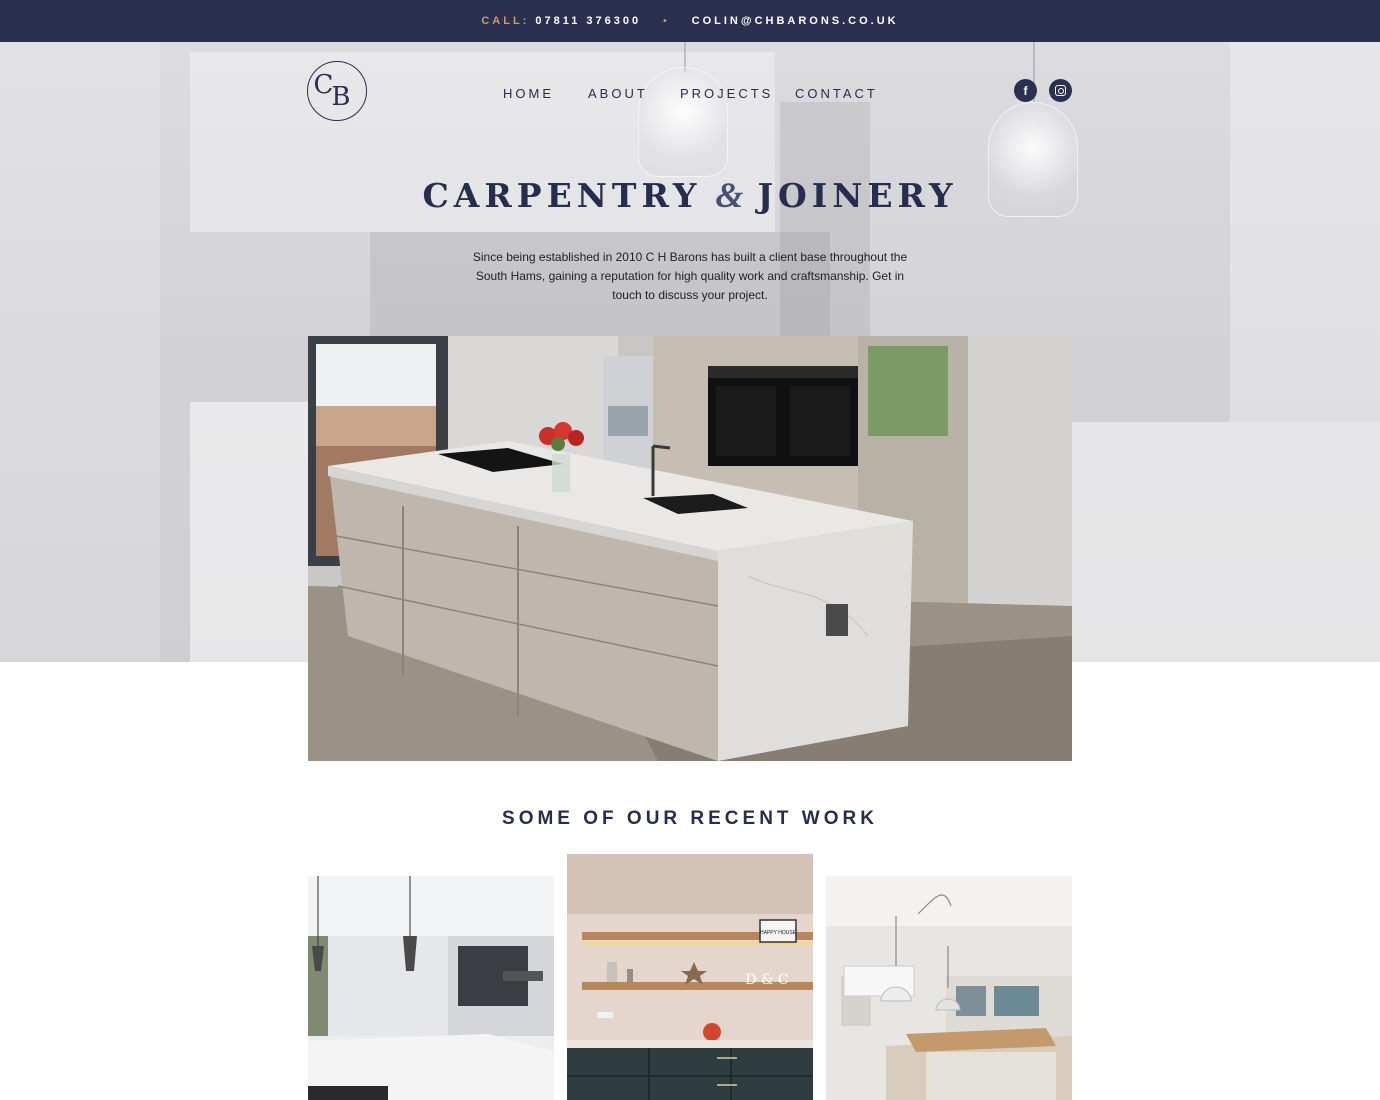  What do you see at coordinates (562, 195) in the screenshot?
I see `hero-title-carpentry: CARPENTRY` at bounding box center [562, 195].